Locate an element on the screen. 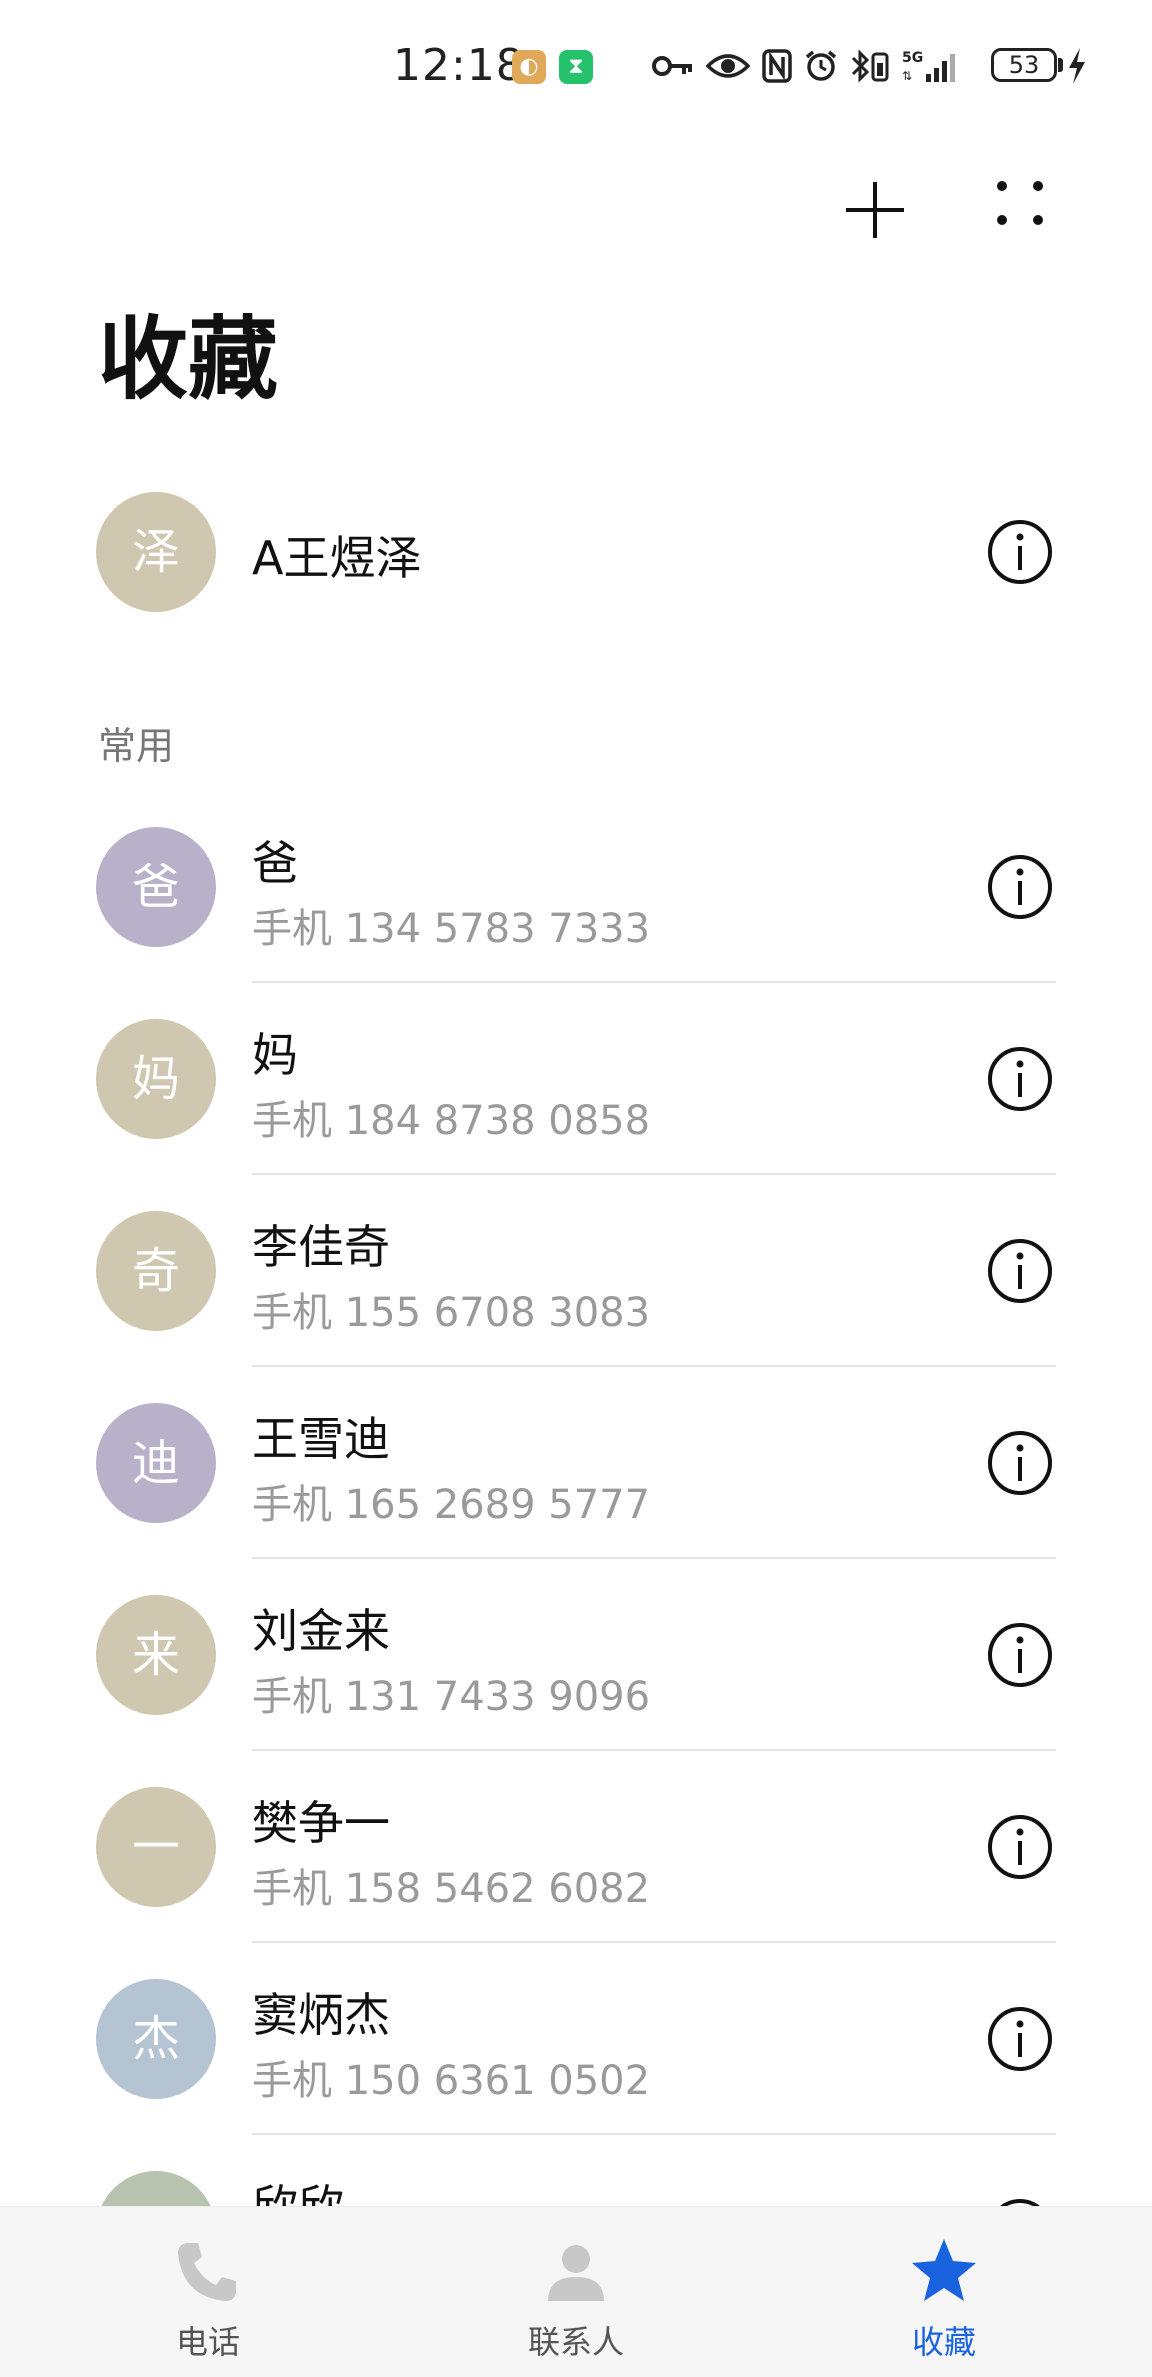 The image size is (1152, 2377). contact-name: 樊争一 is located at coordinates (321, 1823).